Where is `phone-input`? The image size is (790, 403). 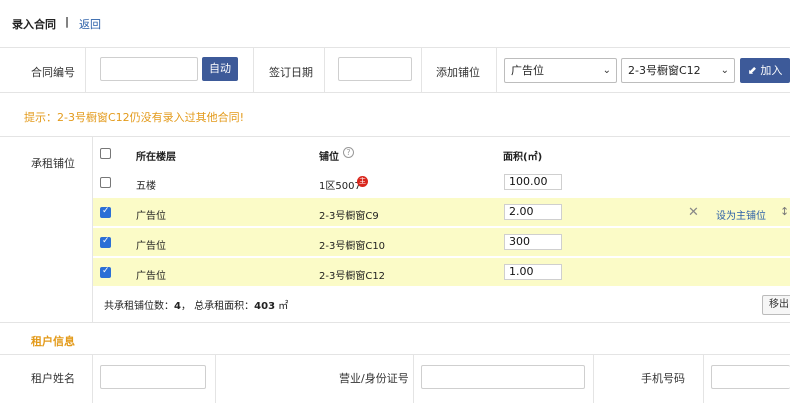
phone-input is located at coordinates (750, 377).